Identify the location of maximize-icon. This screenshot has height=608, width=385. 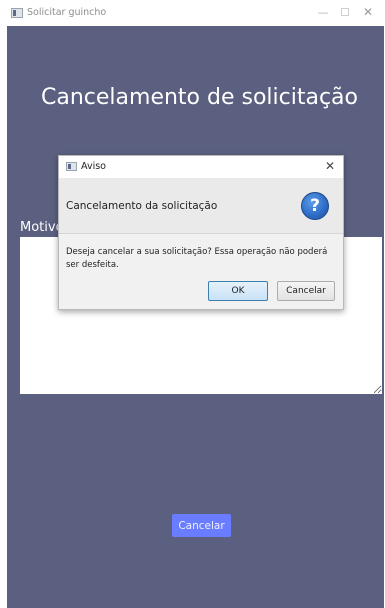
(345, 12).